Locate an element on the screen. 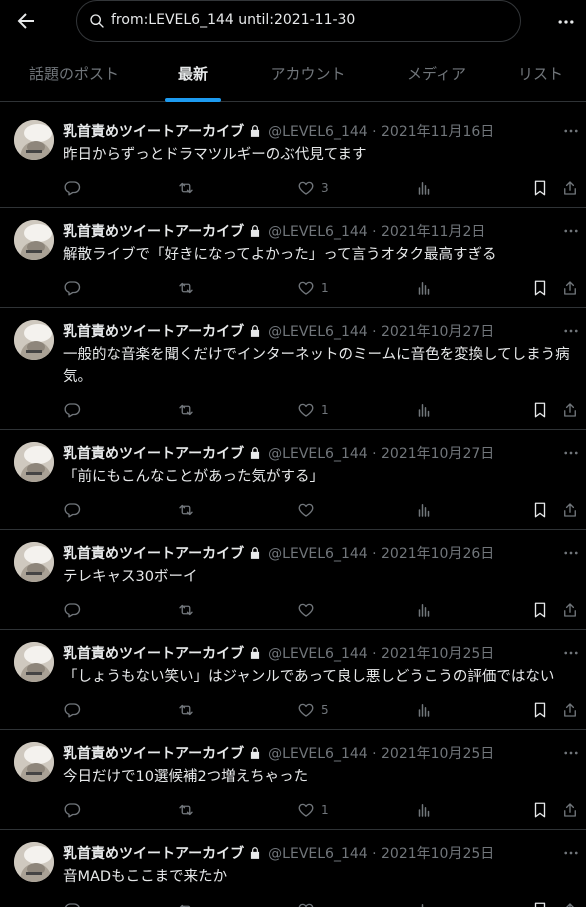 The height and width of the screenshot is (907, 586). arrow-left-icon is located at coordinates (26, 21).